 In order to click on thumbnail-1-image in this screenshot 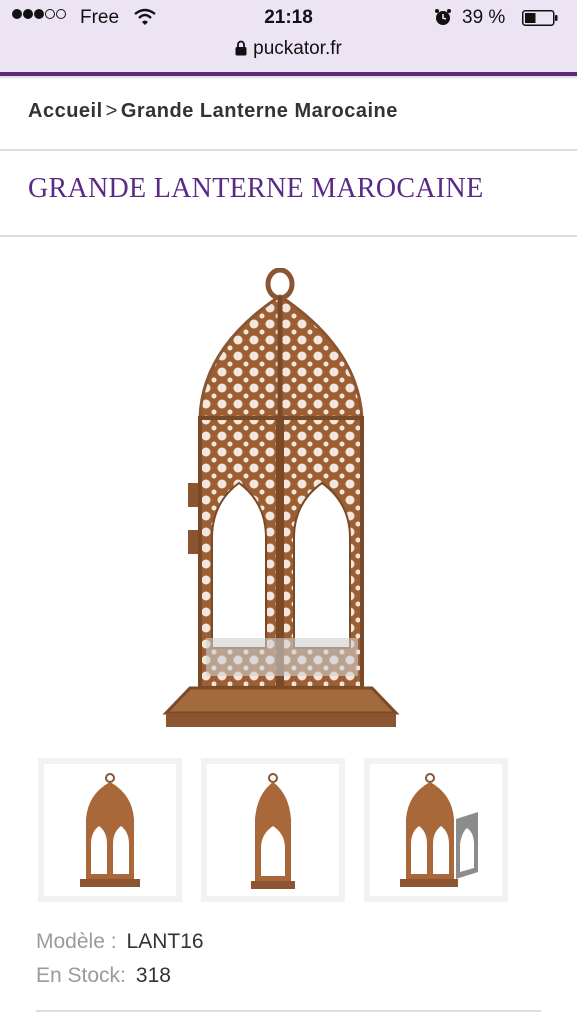, I will do `click(110, 830)`.